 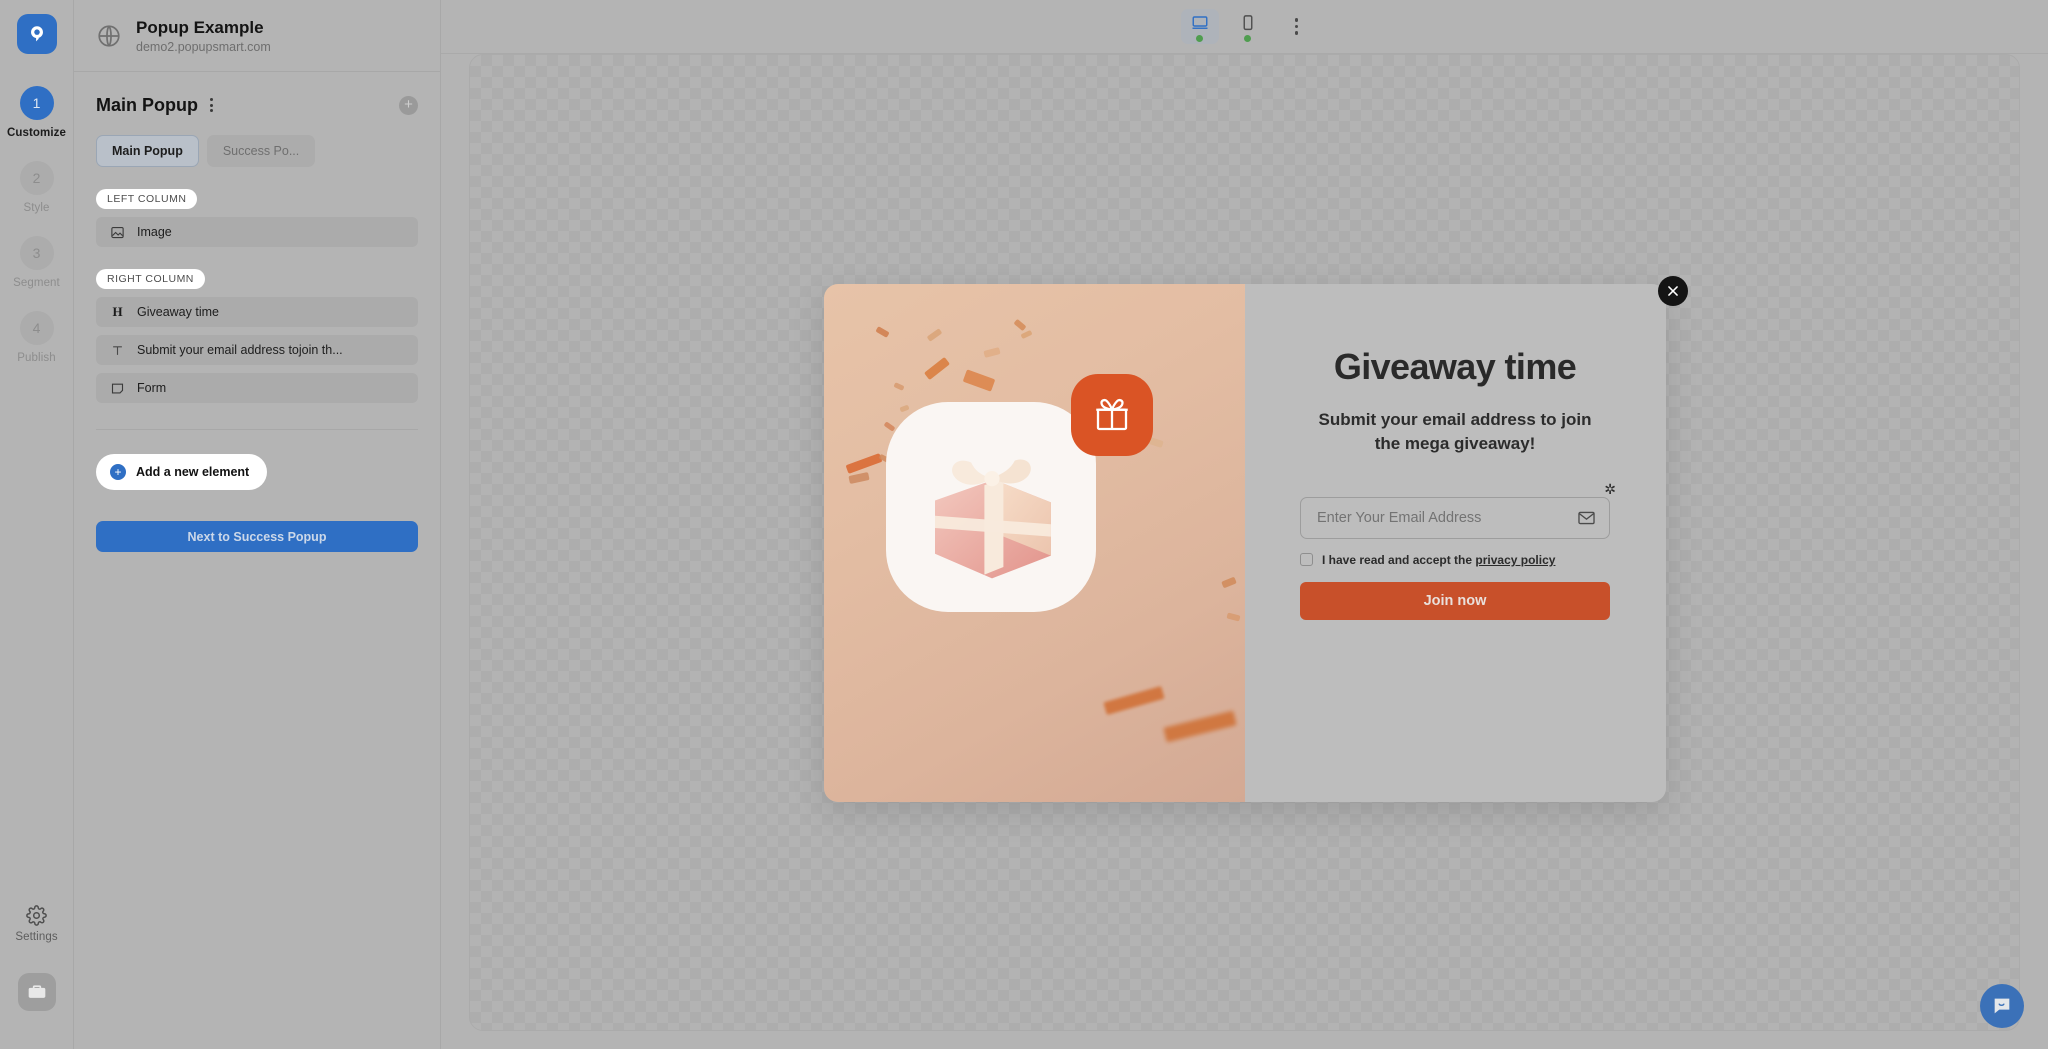 What do you see at coordinates (408, 105) in the screenshot?
I see `add-popup-button: +` at bounding box center [408, 105].